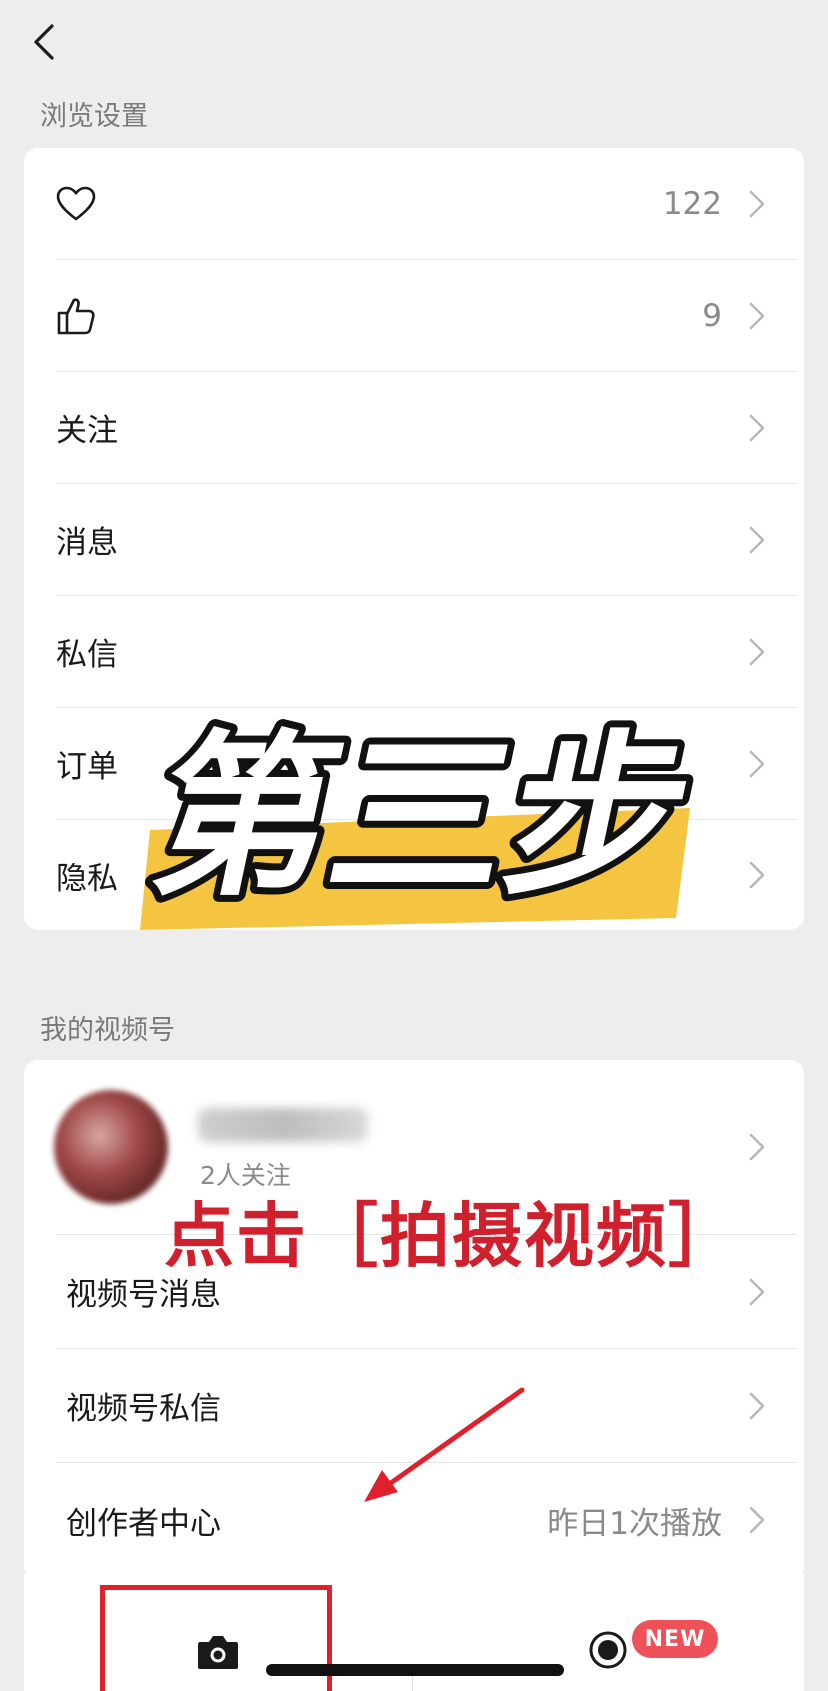 The height and width of the screenshot is (1691, 828). What do you see at coordinates (87, 543) in the screenshot?
I see `row-label: 消息` at bounding box center [87, 543].